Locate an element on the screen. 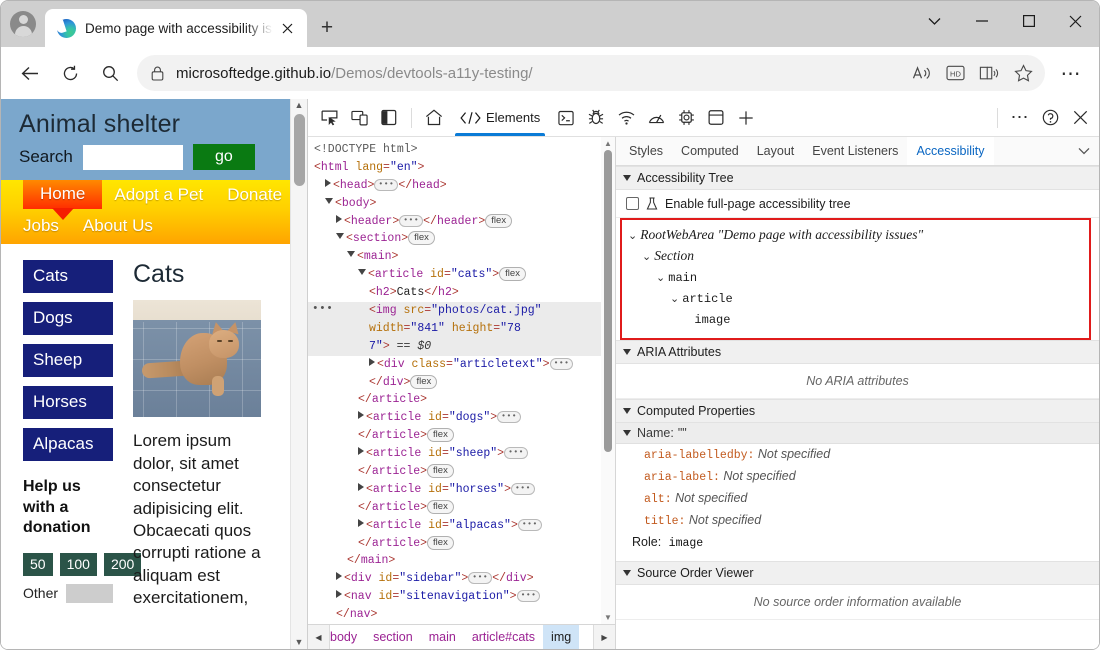 The width and height of the screenshot is (1100, 650). devtools-home-icon is located at coordinates (434, 118).